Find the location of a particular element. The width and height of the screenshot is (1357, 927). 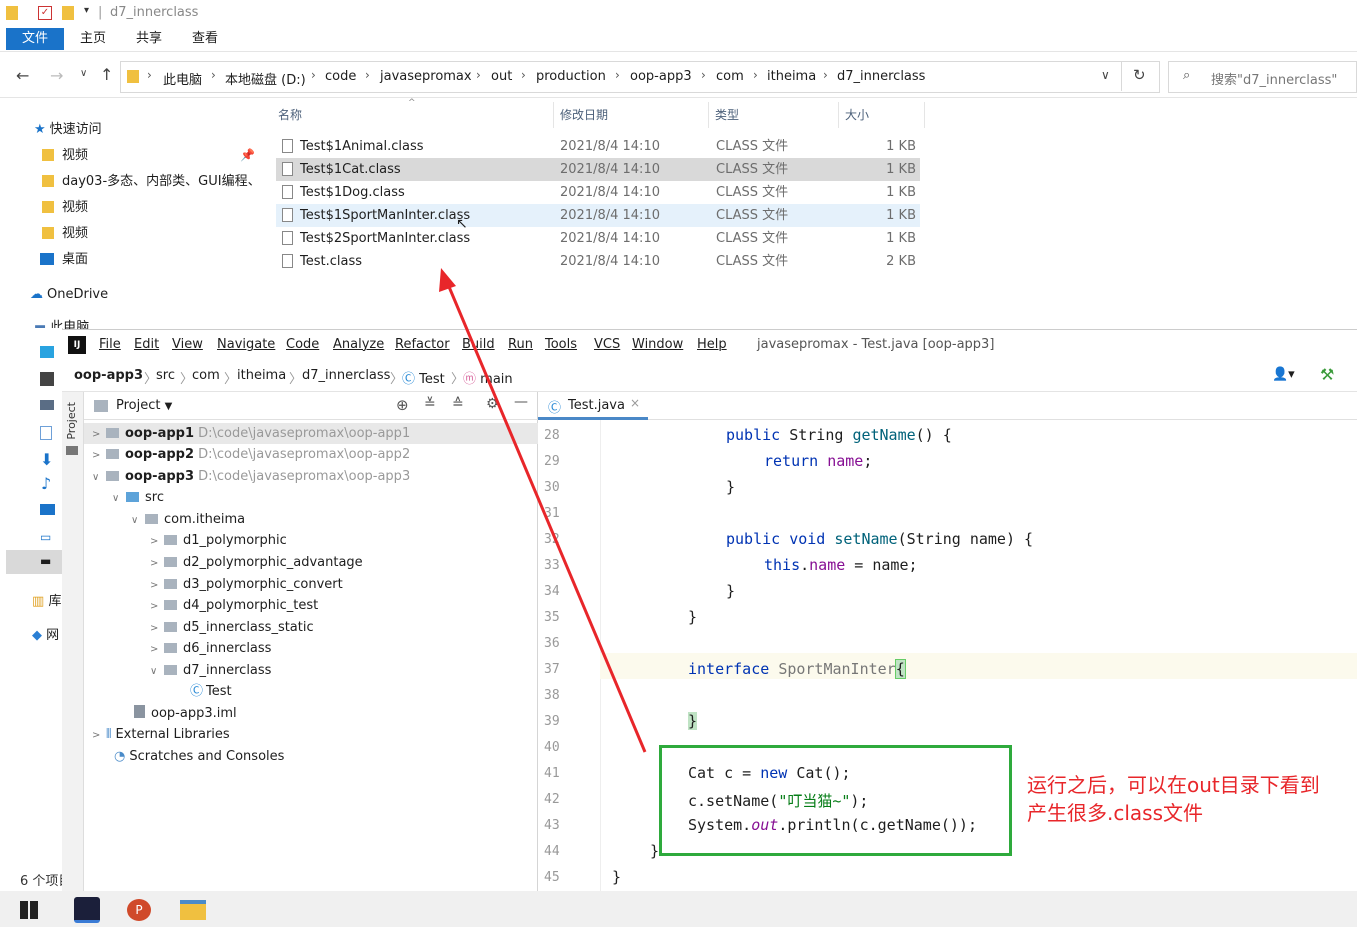

bc-package: d7_innerclass is located at coordinates (346, 375).